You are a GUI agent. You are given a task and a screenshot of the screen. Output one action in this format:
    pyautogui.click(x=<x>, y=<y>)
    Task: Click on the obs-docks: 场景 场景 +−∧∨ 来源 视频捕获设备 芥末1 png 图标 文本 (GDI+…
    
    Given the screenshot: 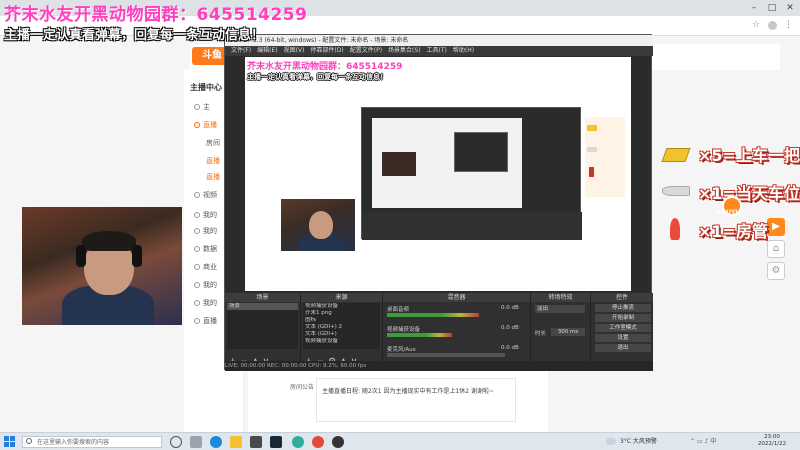 What is the action you would take?
    pyautogui.click(x=439, y=332)
    